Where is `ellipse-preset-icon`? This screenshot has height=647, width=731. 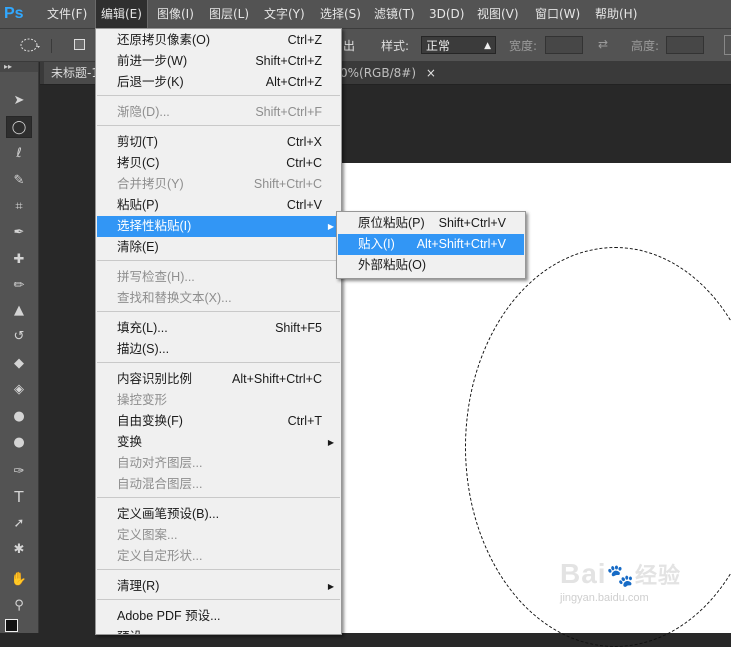
ellipse-preset-icon is located at coordinates (31, 45).